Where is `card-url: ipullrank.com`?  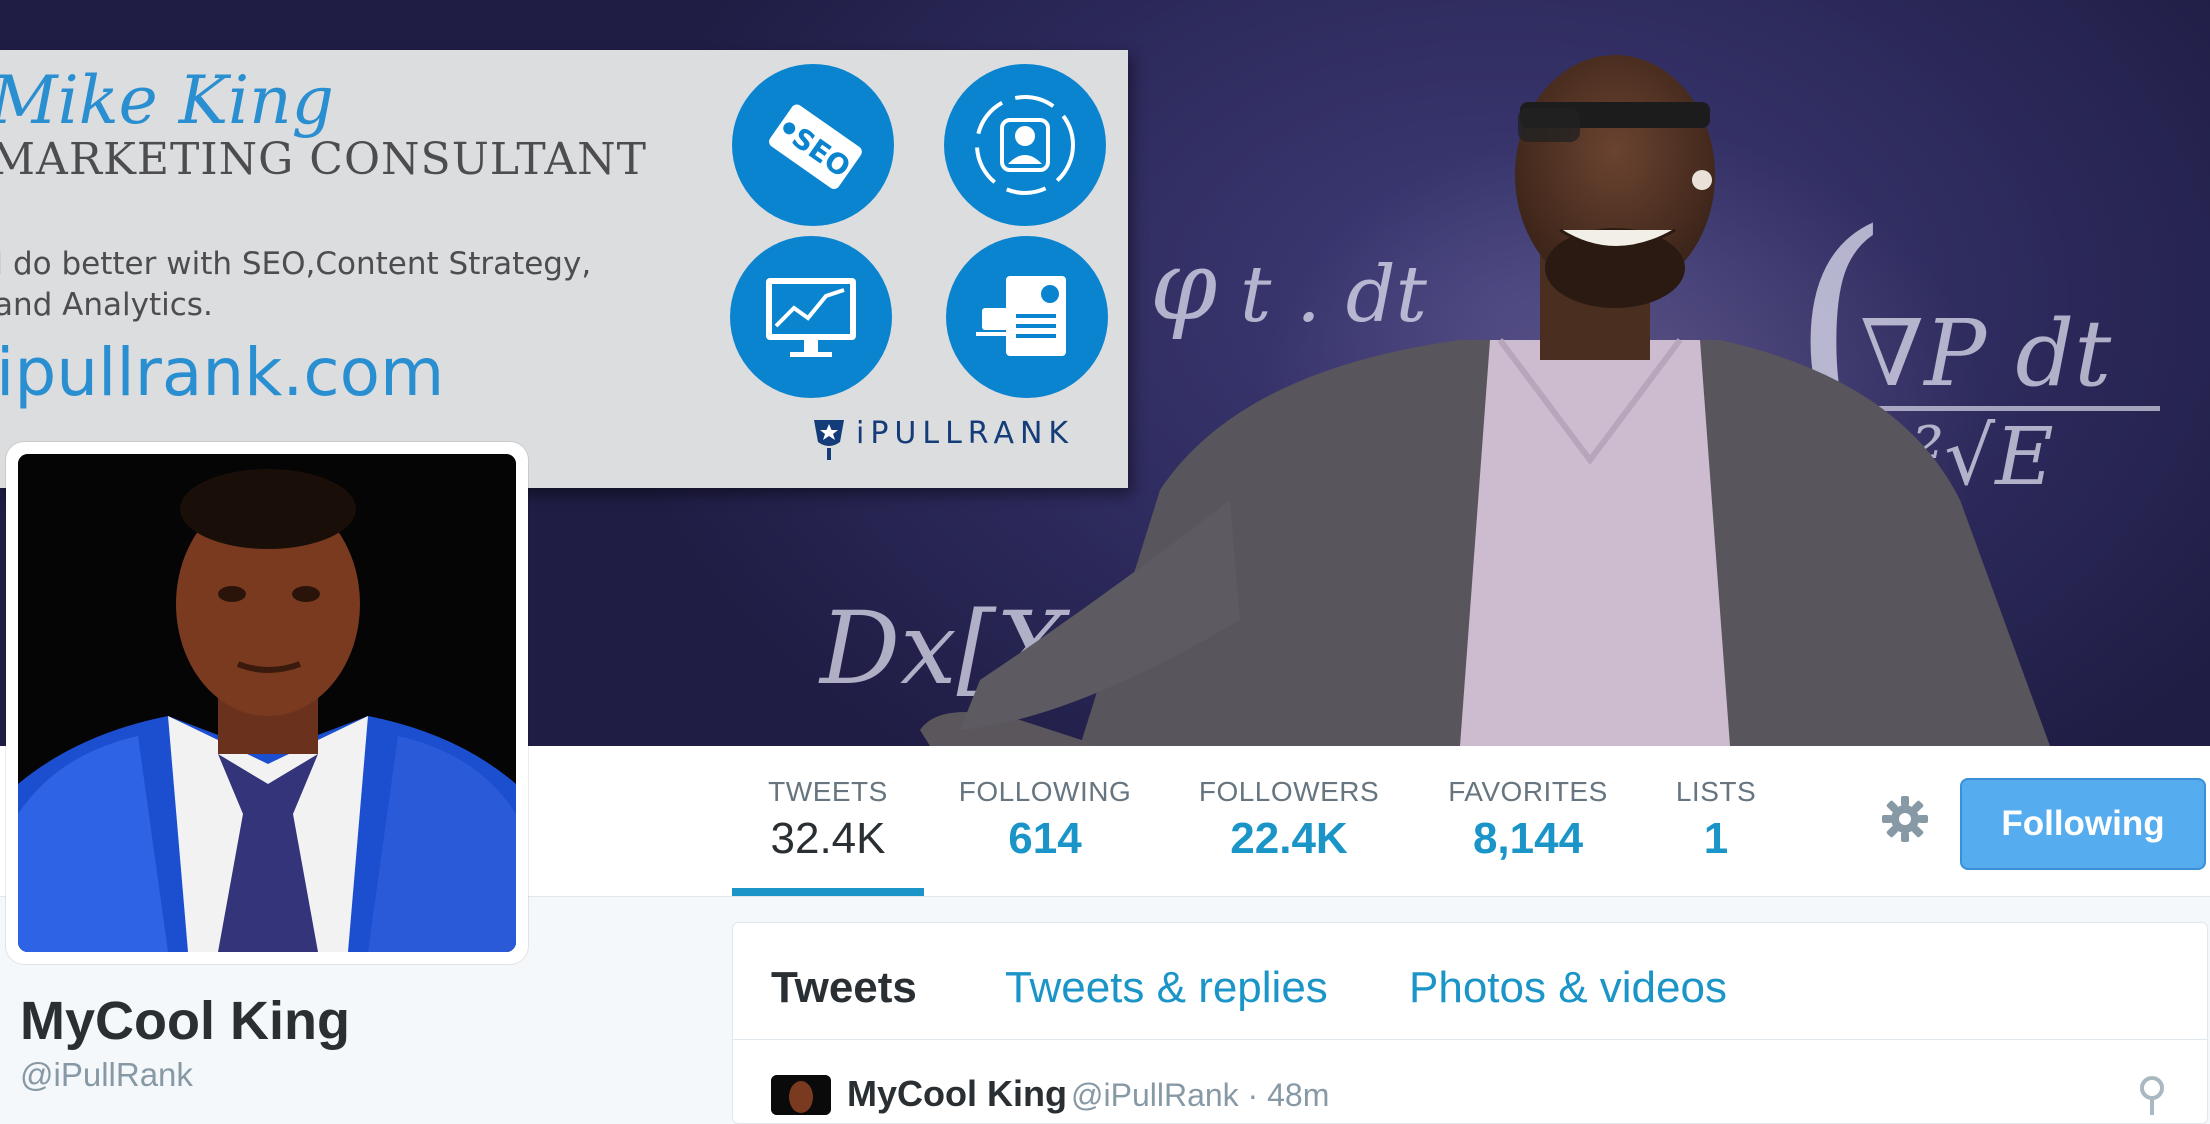
card-url: ipullrank.com is located at coordinates (222, 372).